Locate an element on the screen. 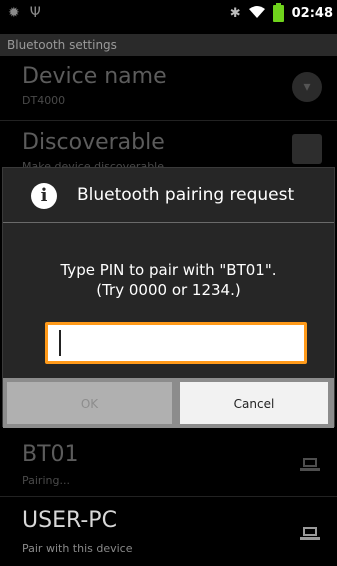 This screenshot has width=337, height=566. info-icon: i is located at coordinates (44, 196).